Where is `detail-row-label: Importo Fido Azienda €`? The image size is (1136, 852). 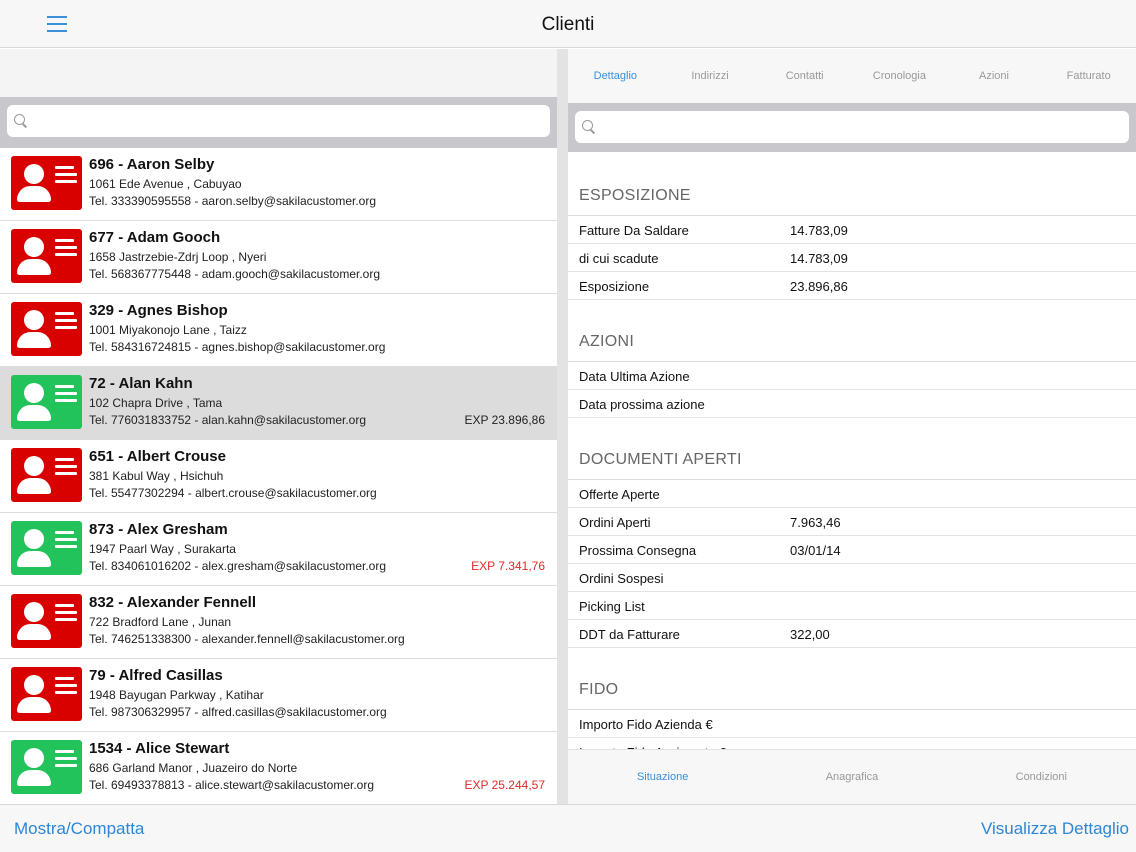 detail-row-label: Importo Fido Azienda € is located at coordinates (646, 724).